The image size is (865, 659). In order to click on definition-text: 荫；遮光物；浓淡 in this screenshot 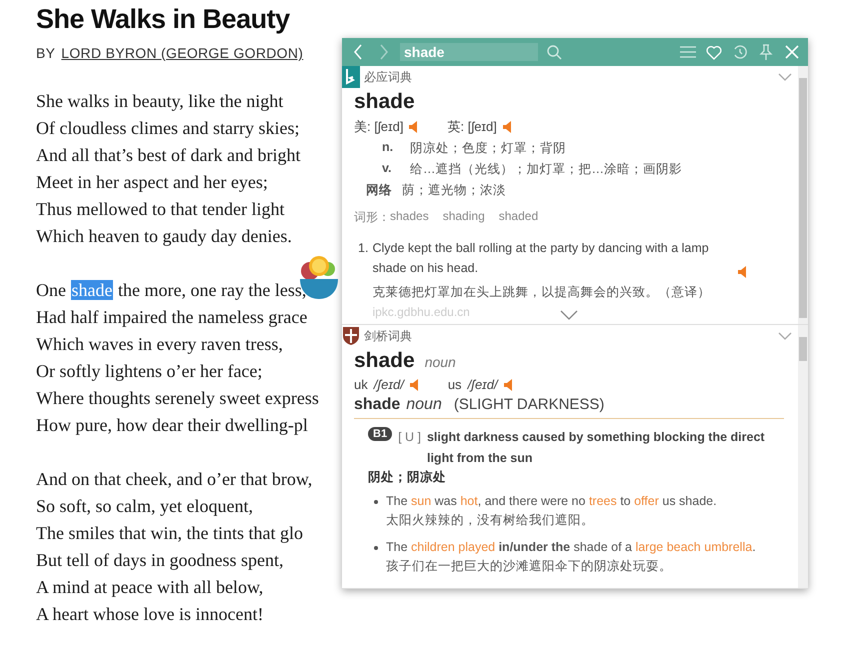, I will do `click(454, 190)`.